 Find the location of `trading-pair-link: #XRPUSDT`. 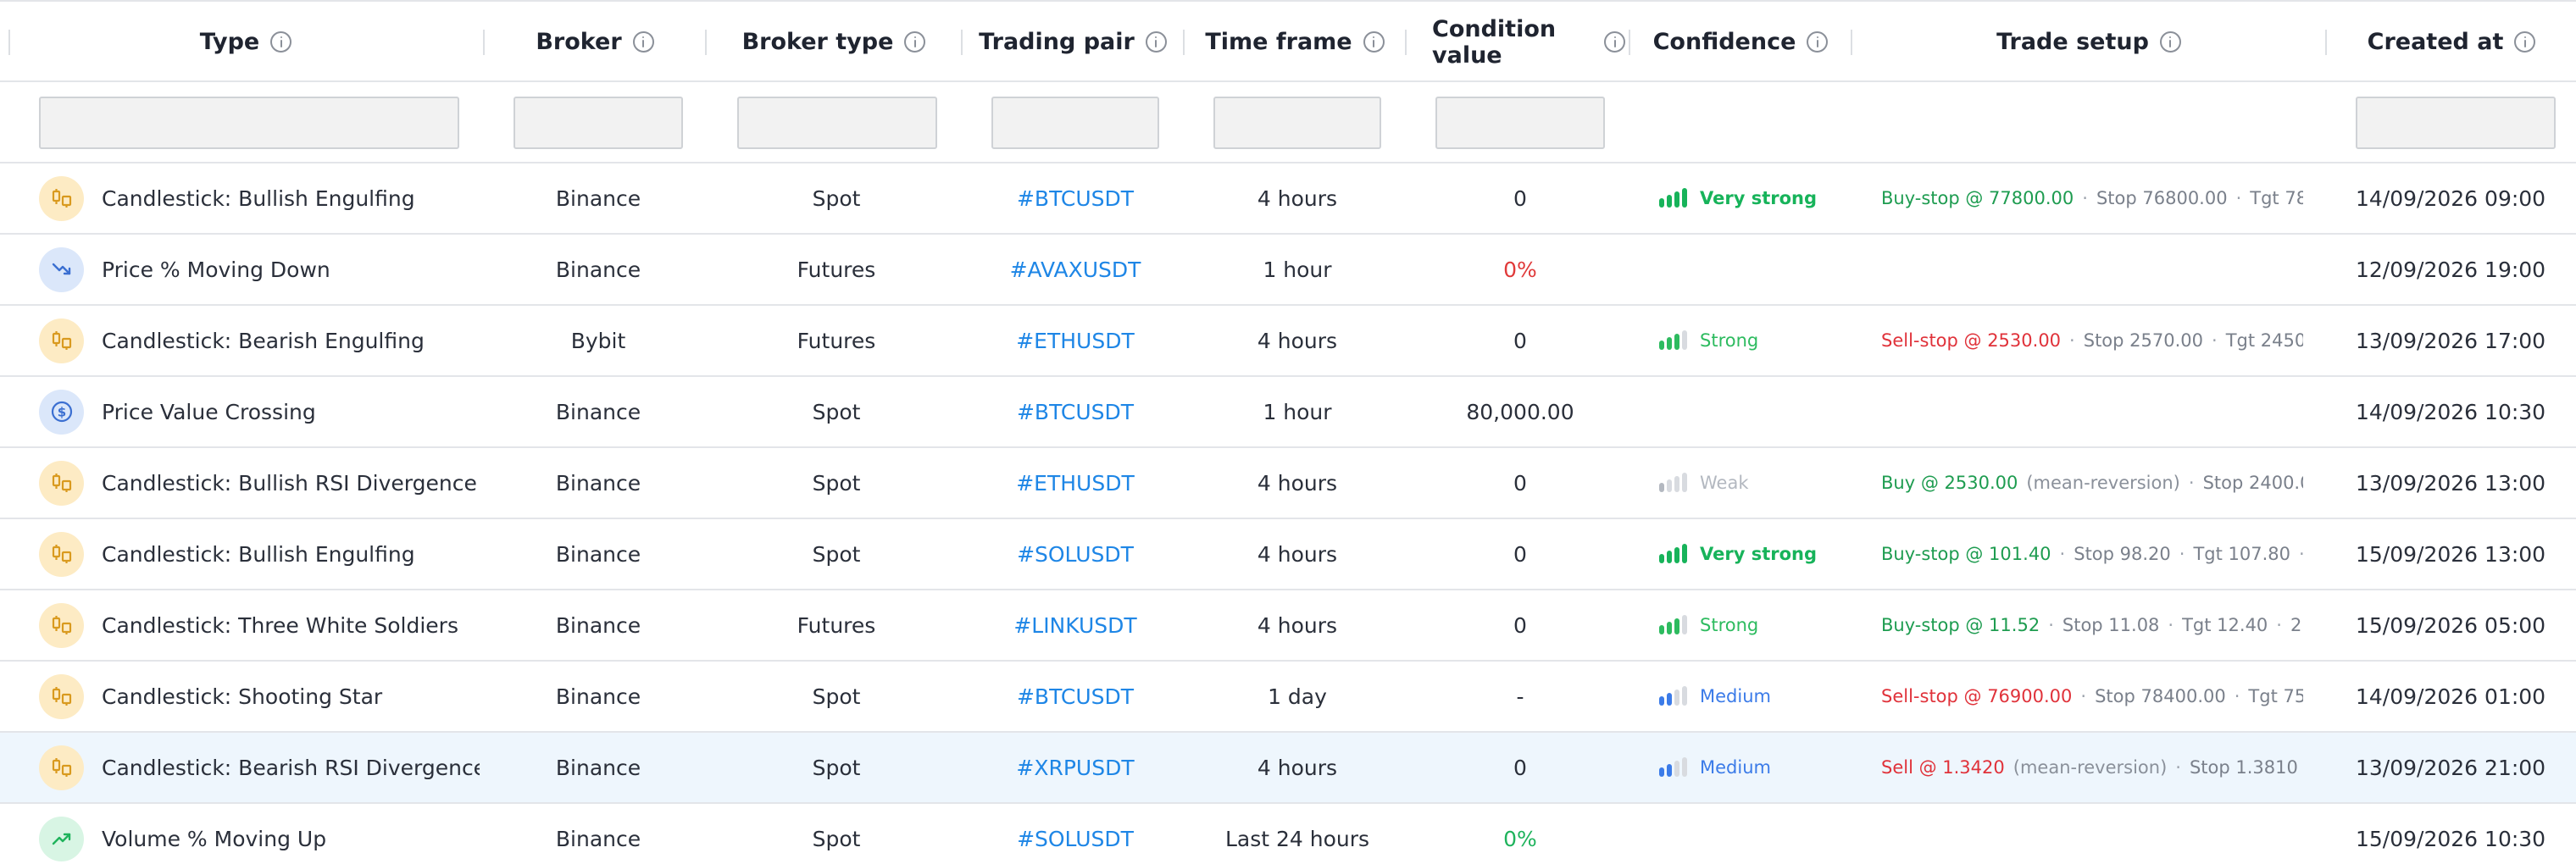

trading-pair-link: #XRPUSDT is located at coordinates (1075, 767).